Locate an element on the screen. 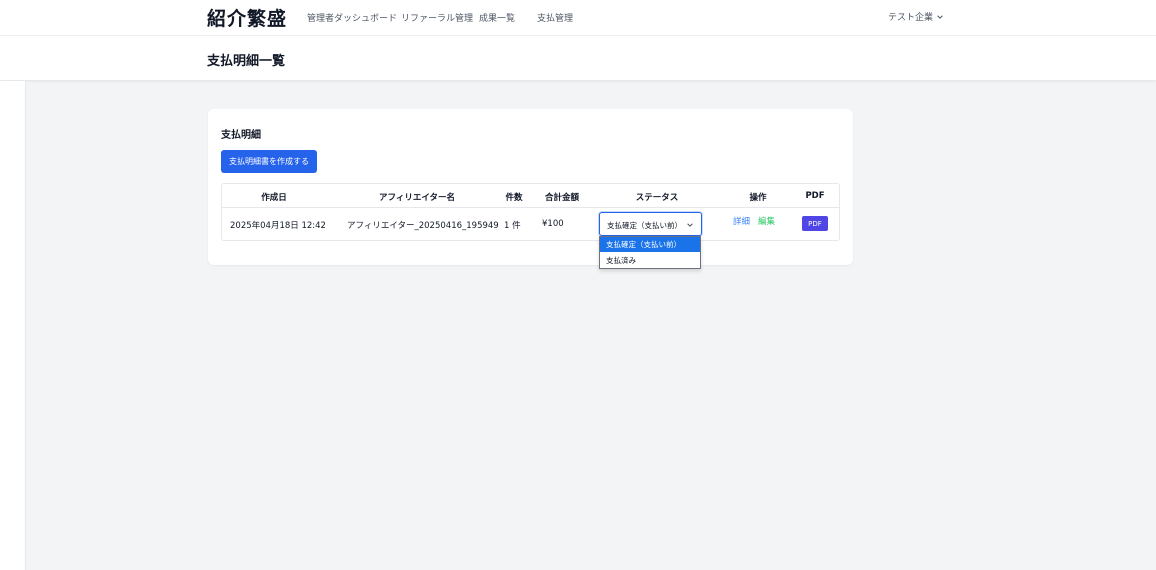 Image resolution: width=1156 pixels, height=570 pixels. column-header-created-at: 作成日 is located at coordinates (274, 198).